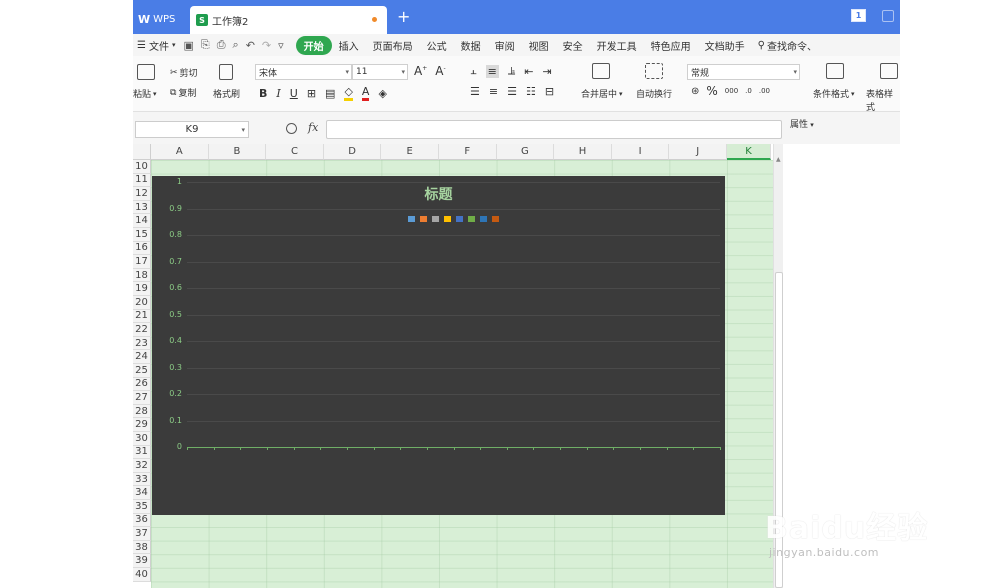 The image size is (1000, 588). I want to click on row-header-28: 28, so click(142, 411).